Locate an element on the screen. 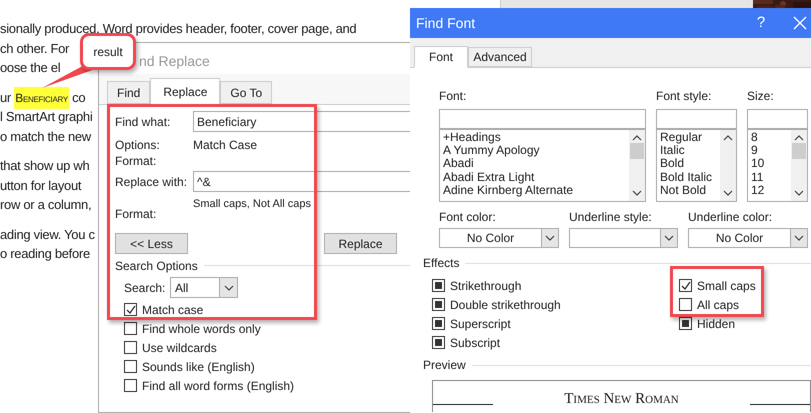 This screenshot has width=811, height=413. checkbox-label: Use wildcards is located at coordinates (179, 347).